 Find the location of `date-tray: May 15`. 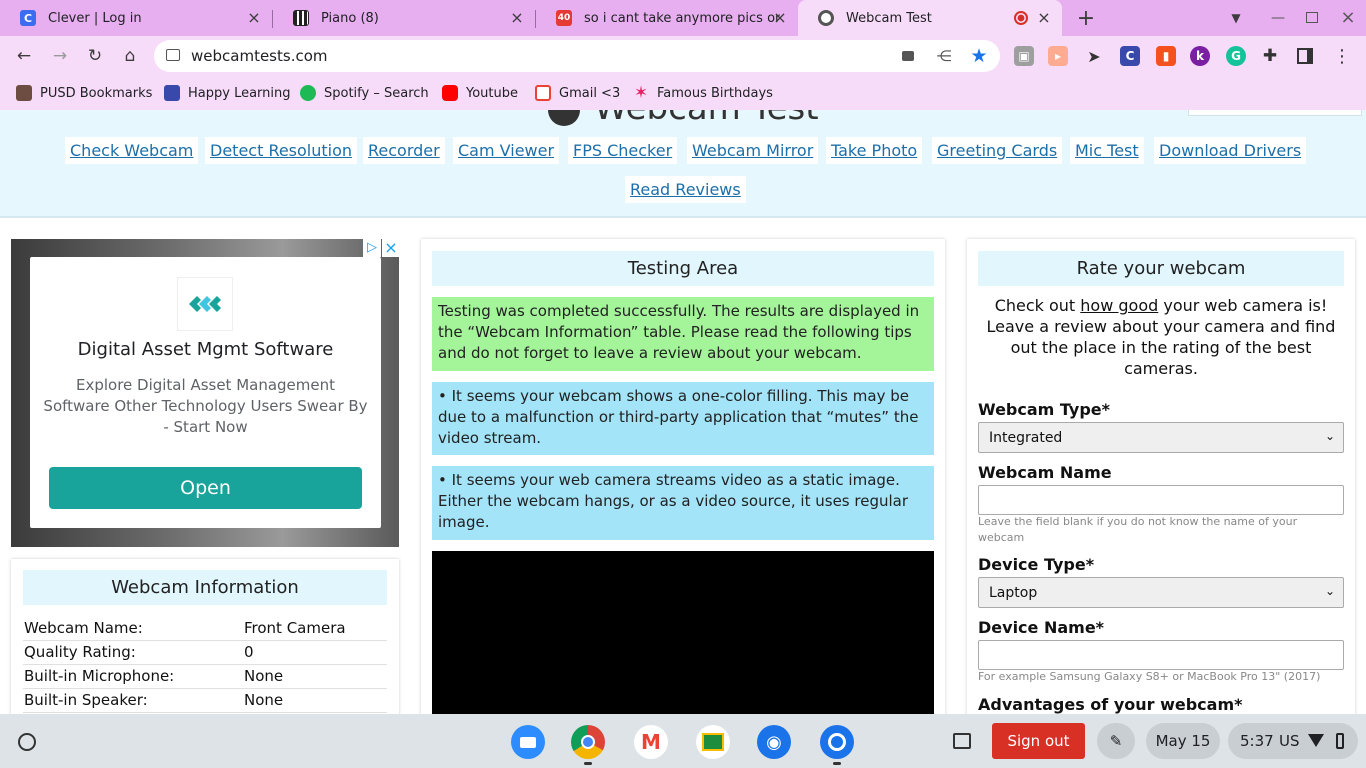

date-tray: May 15 is located at coordinates (1183, 741).